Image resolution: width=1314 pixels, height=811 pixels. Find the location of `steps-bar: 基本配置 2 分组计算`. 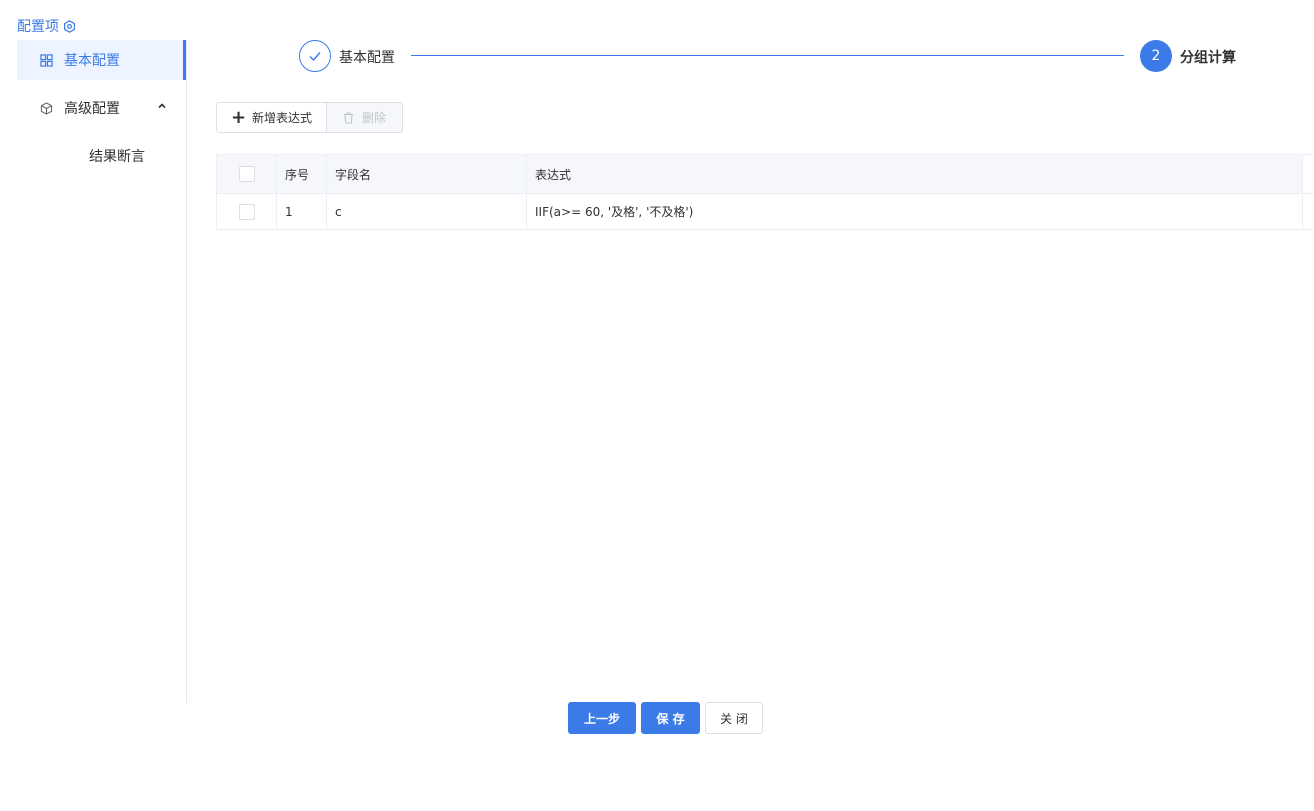

steps-bar: 基本配置 2 分组计算 is located at coordinates (774, 56).